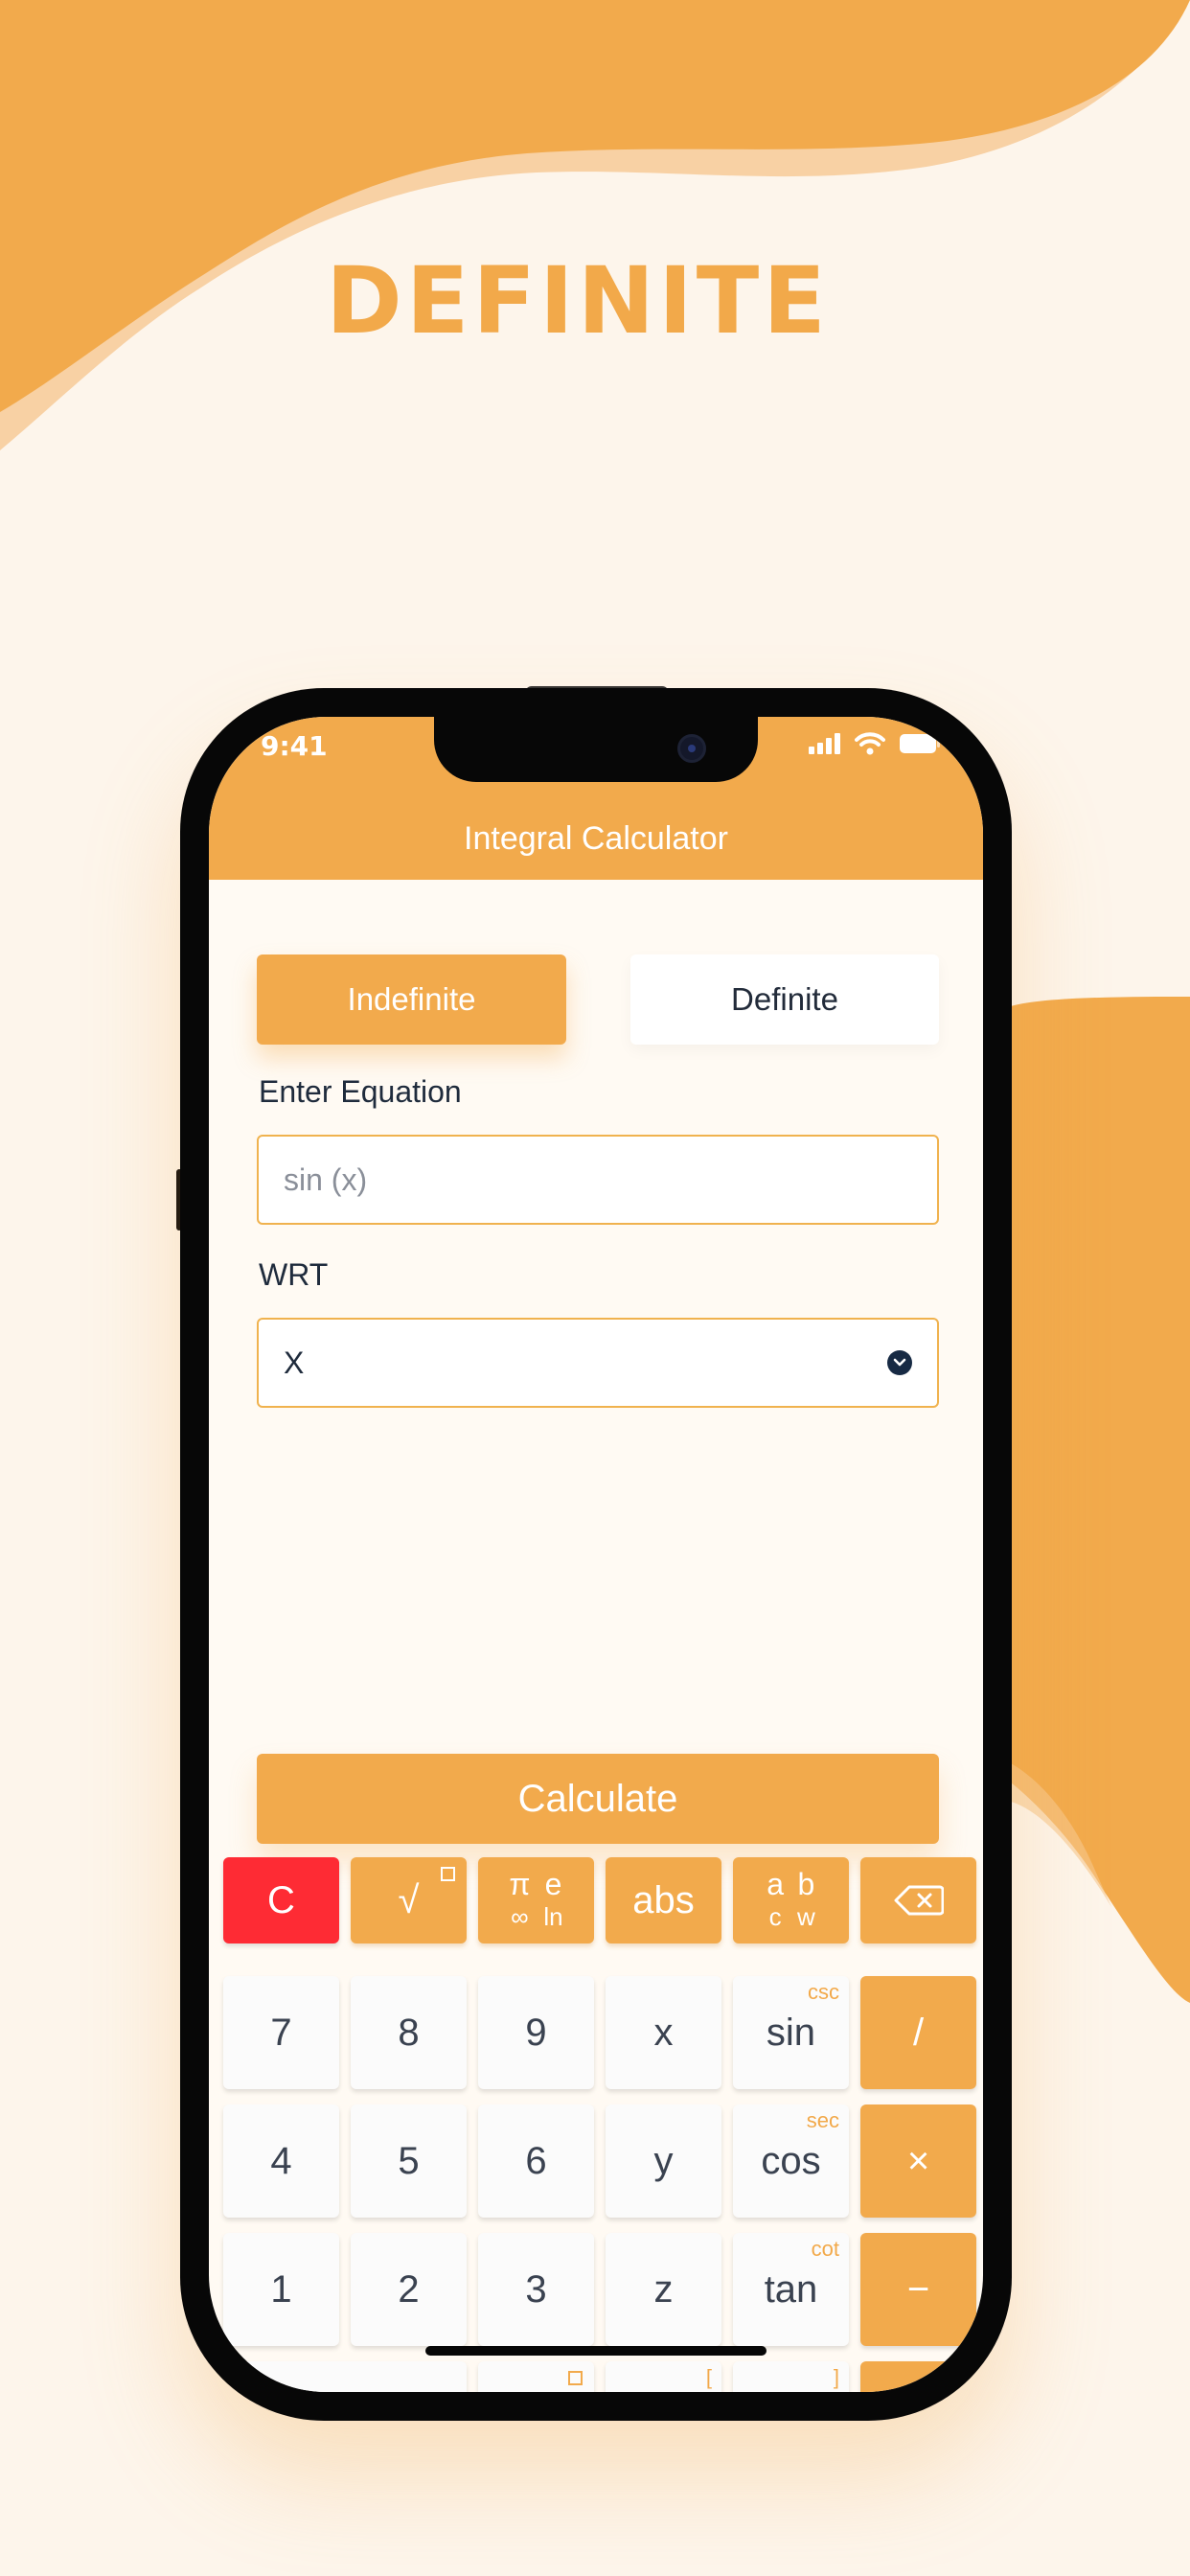 Image resolution: width=1190 pixels, height=2576 pixels. Describe the element at coordinates (709, 2377) in the screenshot. I see `key-open-bracket-label: [` at that location.